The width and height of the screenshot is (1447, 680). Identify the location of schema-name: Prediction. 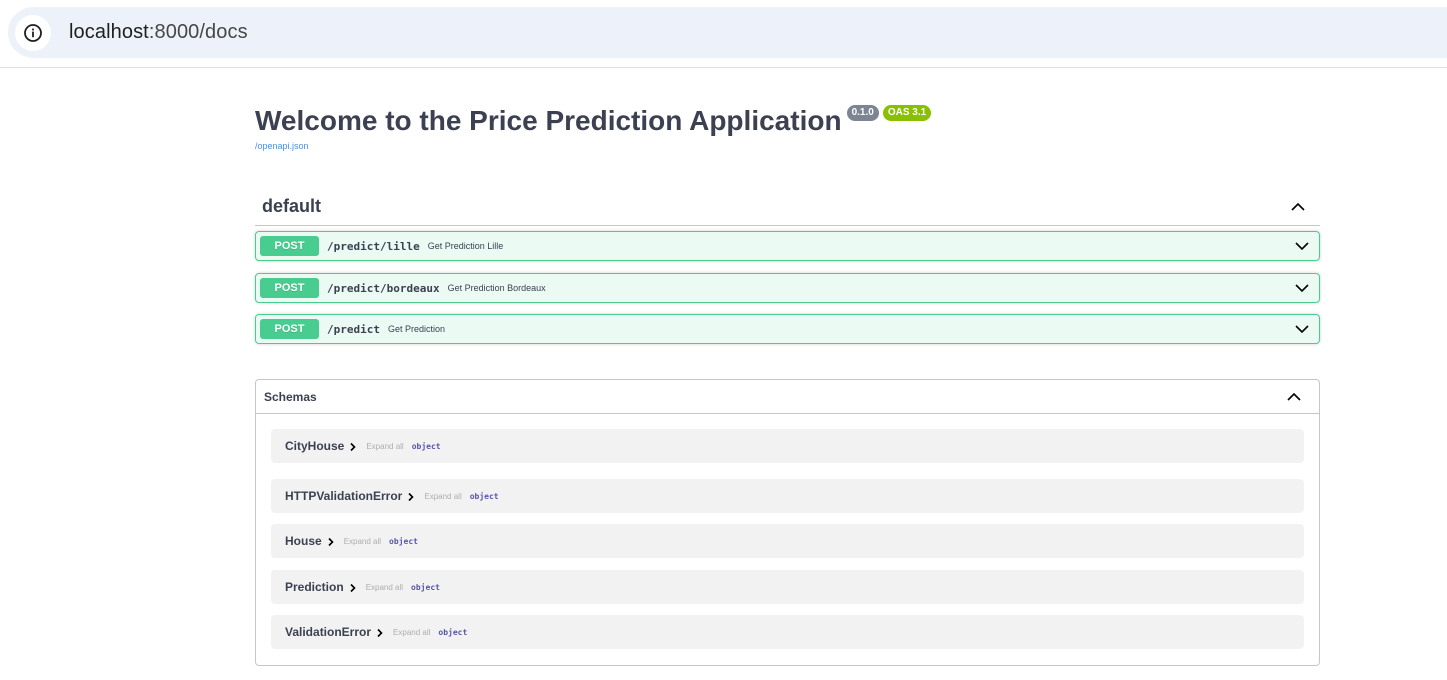
(314, 587).